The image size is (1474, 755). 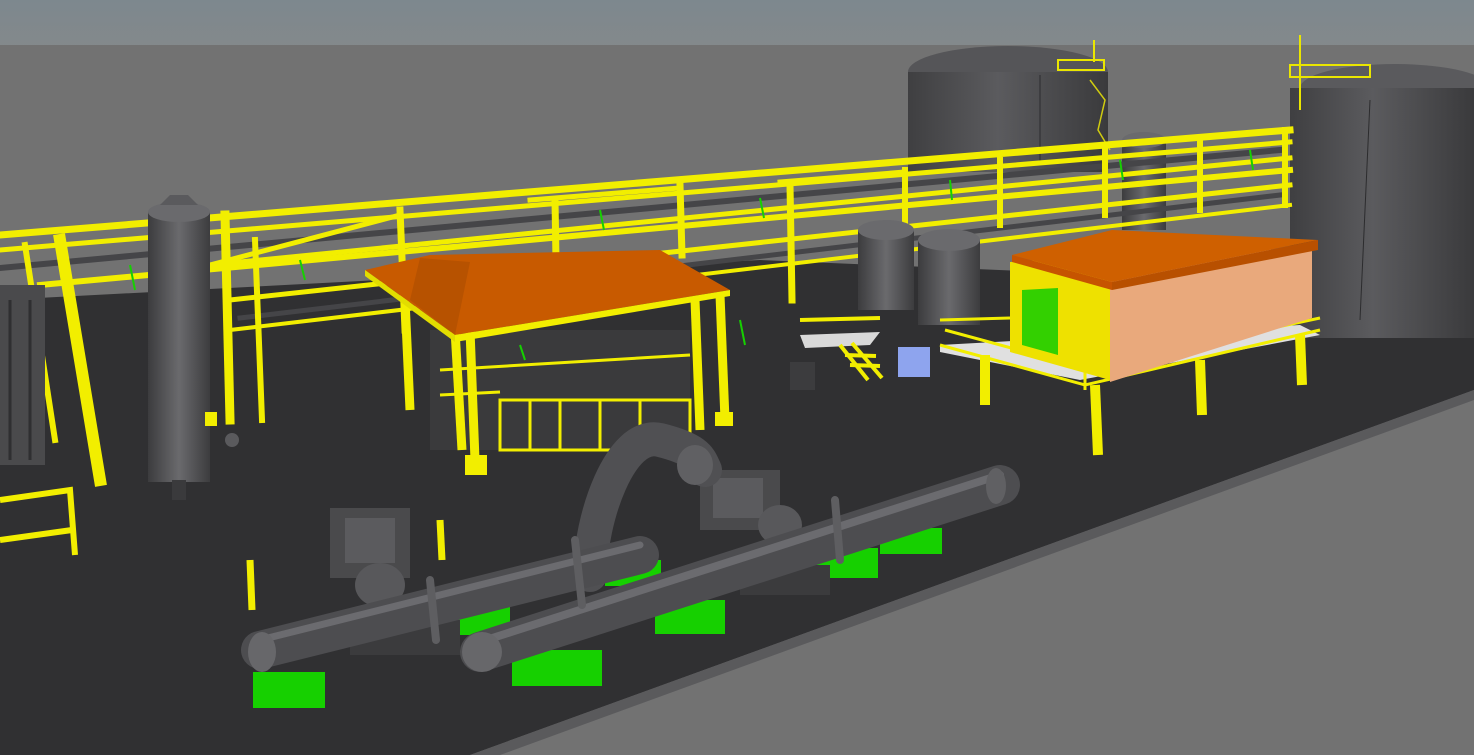 What do you see at coordinates (22, 375) in the screenshot?
I see `left-equipment-bank` at bounding box center [22, 375].